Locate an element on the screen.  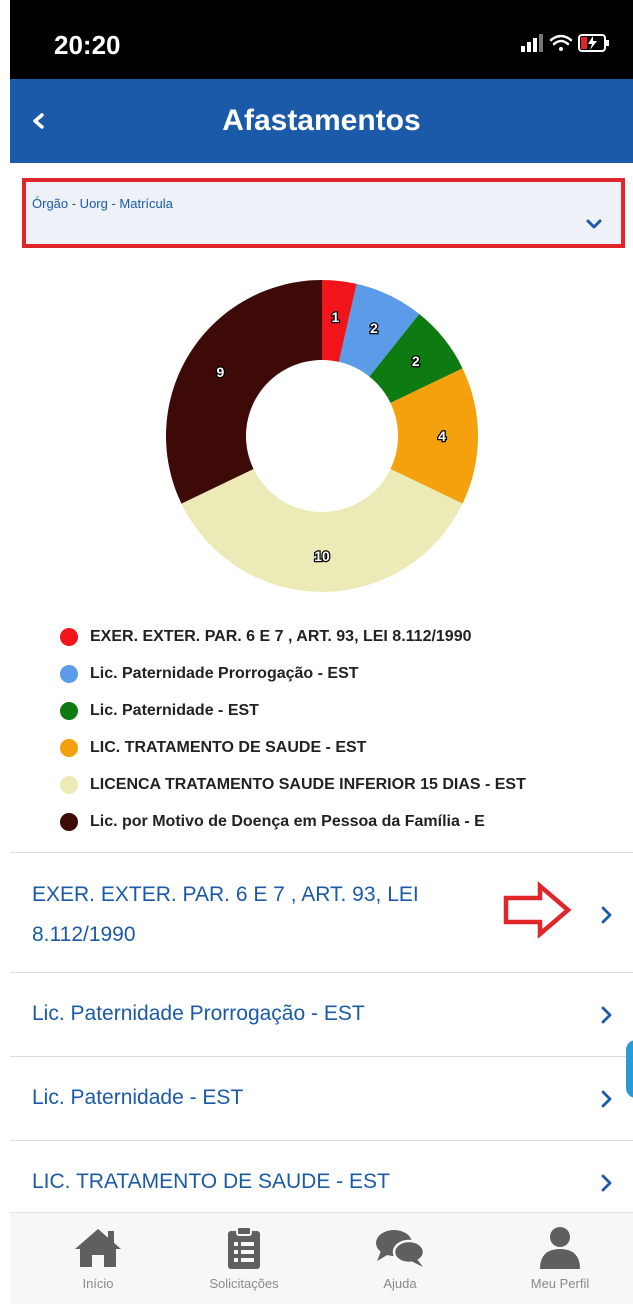
list-item-line: 8.112/1990 is located at coordinates (84, 934).